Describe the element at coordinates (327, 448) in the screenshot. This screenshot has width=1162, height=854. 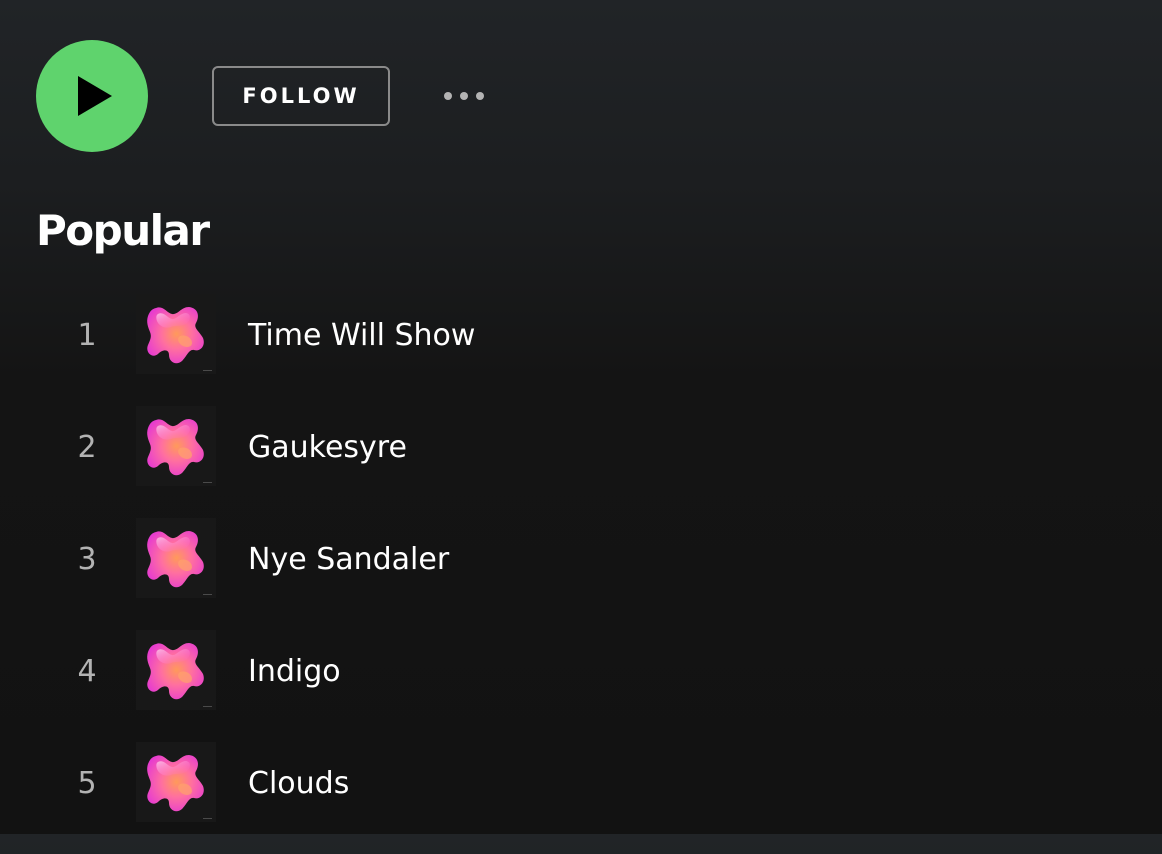
I see `track-title: Gaukesyre` at that location.